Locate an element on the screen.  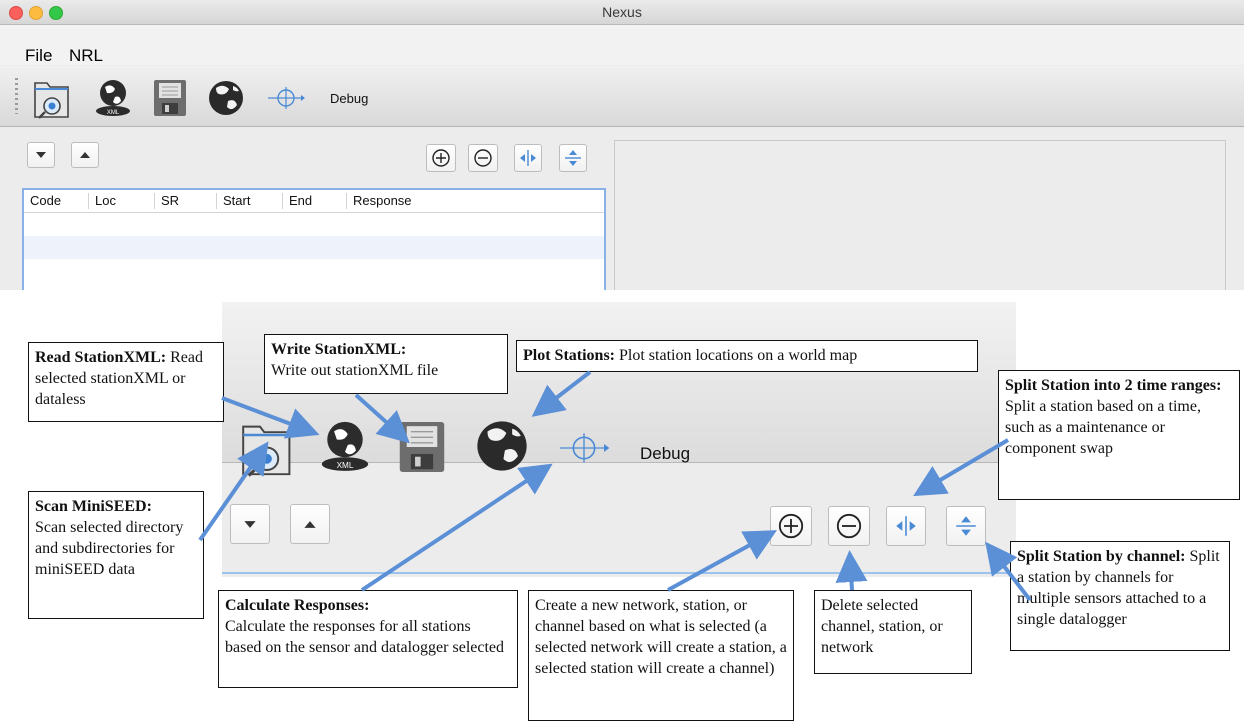
move-up-button is located at coordinates (85, 155).